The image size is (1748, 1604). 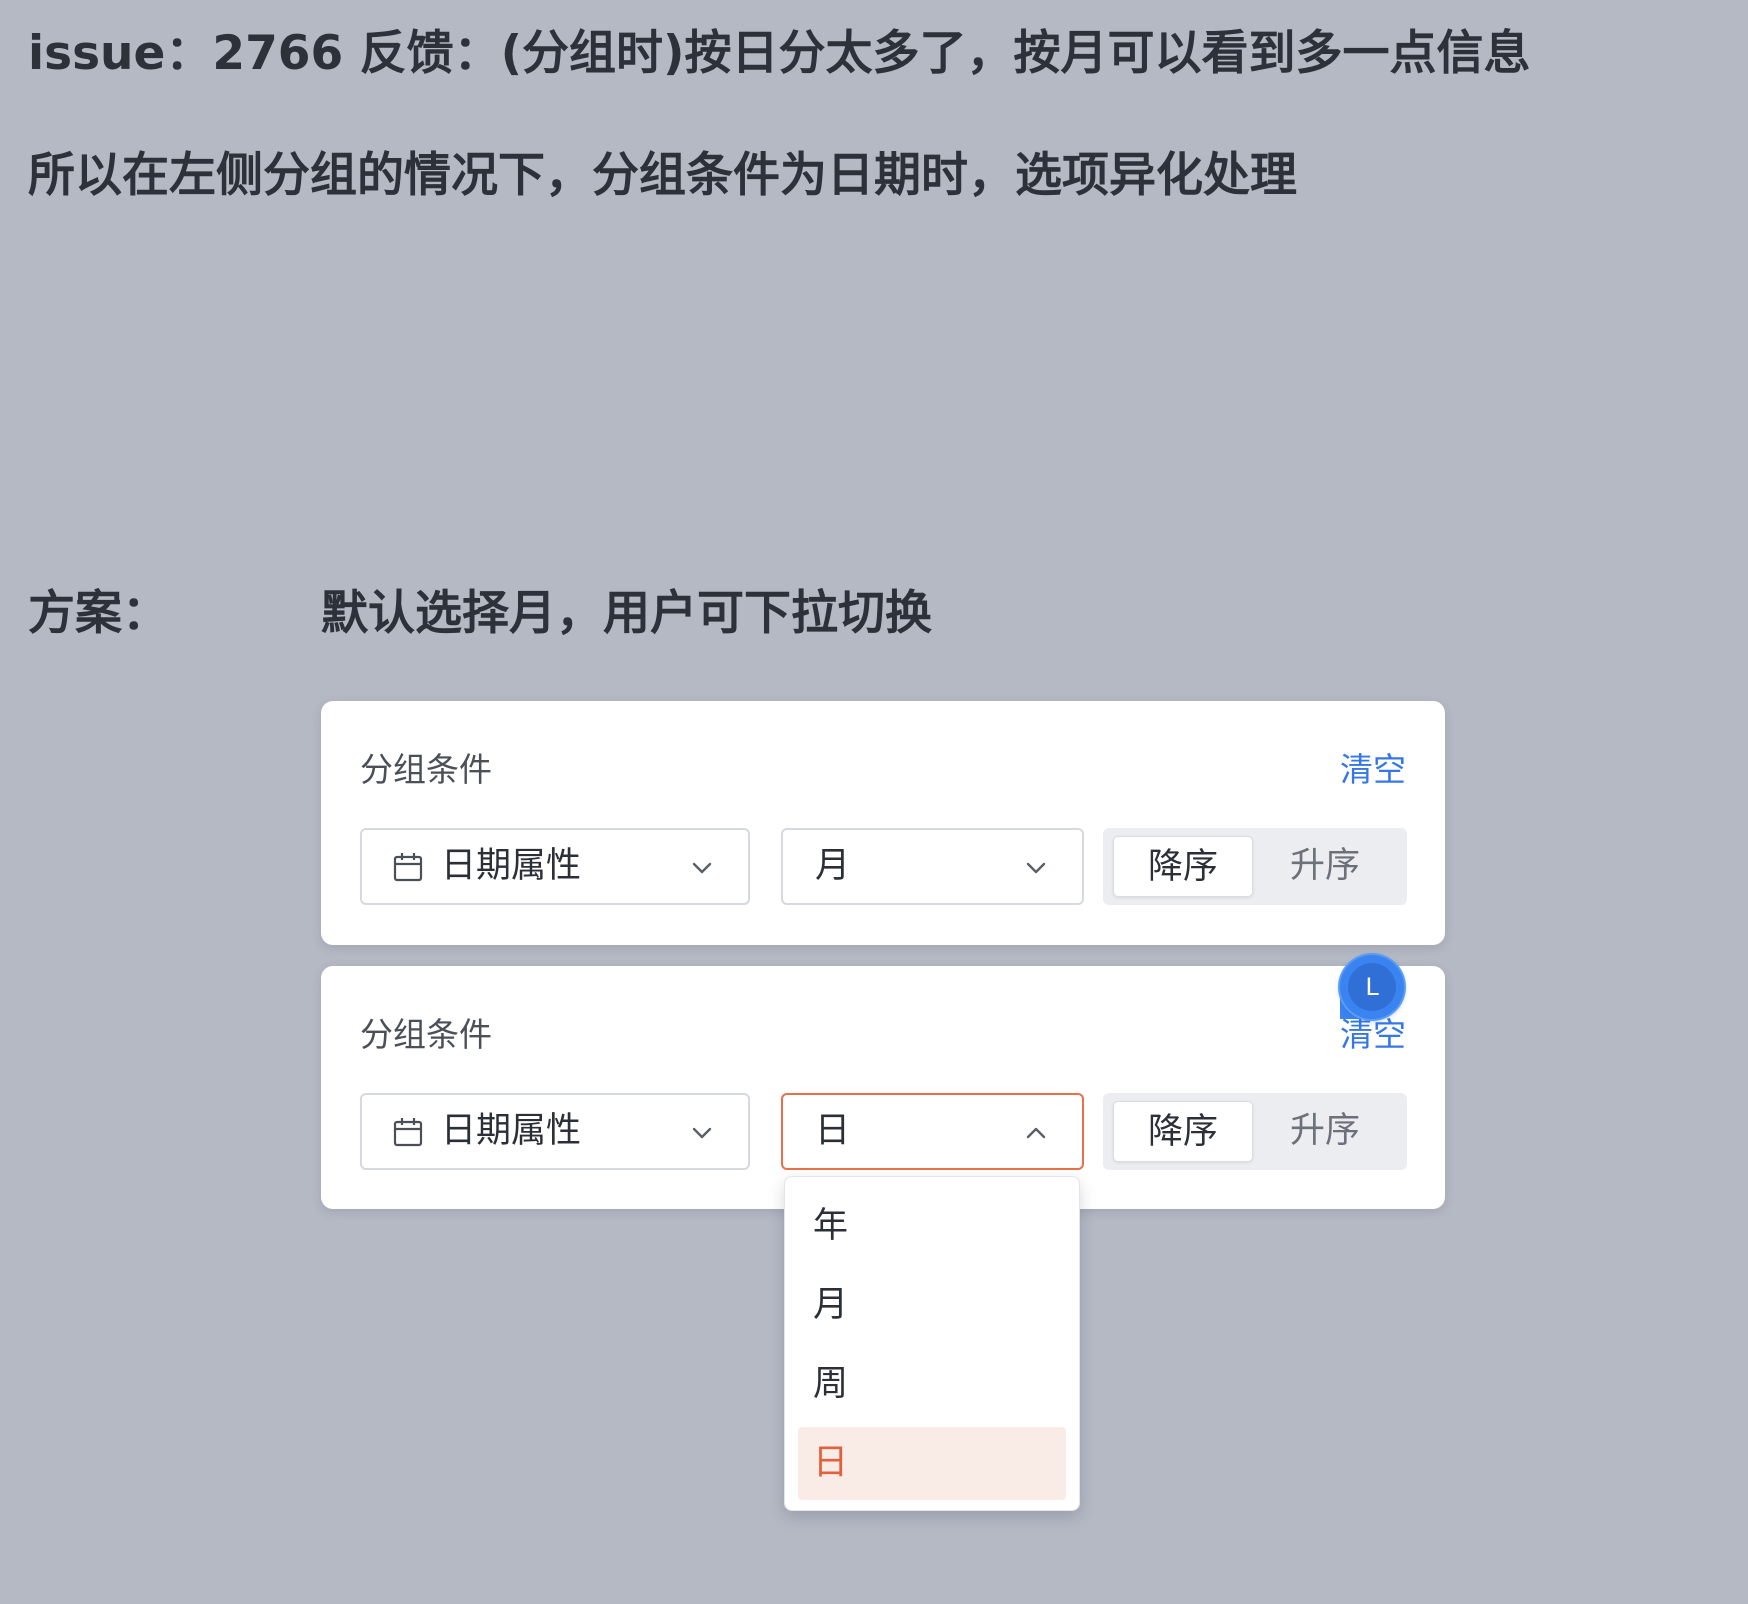 I want to click on granularity-select: 日, so click(x=932, y=1131).